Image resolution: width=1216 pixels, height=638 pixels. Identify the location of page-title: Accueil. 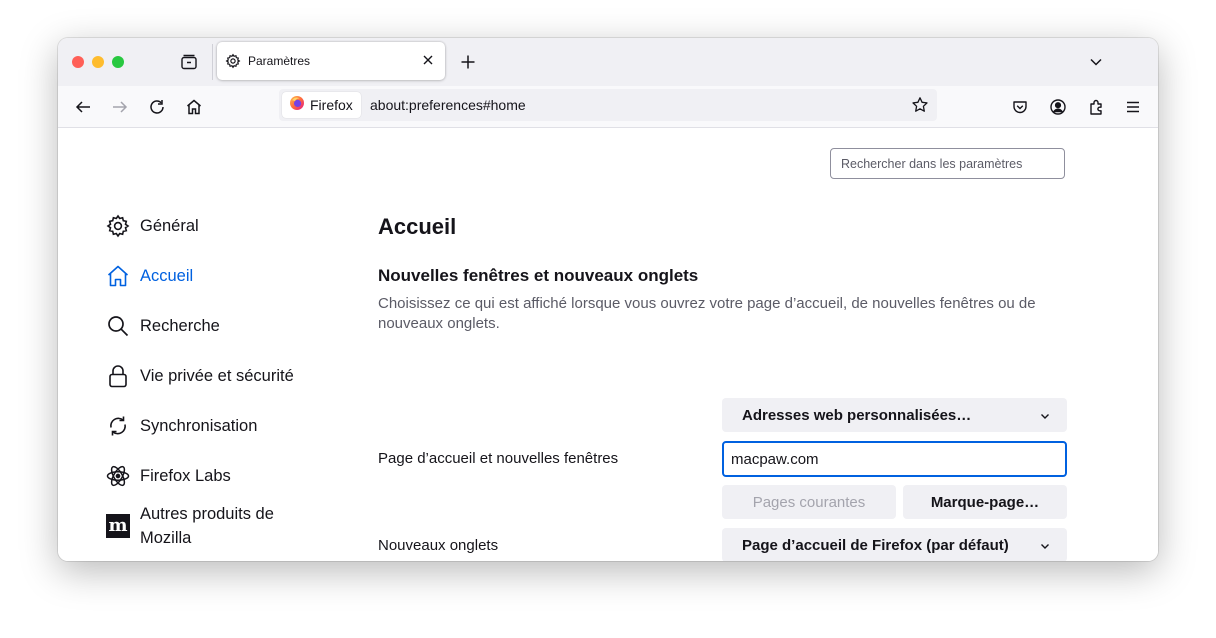
(417, 226).